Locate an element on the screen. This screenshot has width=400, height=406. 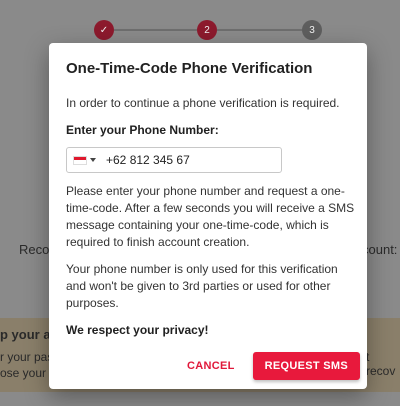
step-3: 3 is located at coordinates (312, 30).